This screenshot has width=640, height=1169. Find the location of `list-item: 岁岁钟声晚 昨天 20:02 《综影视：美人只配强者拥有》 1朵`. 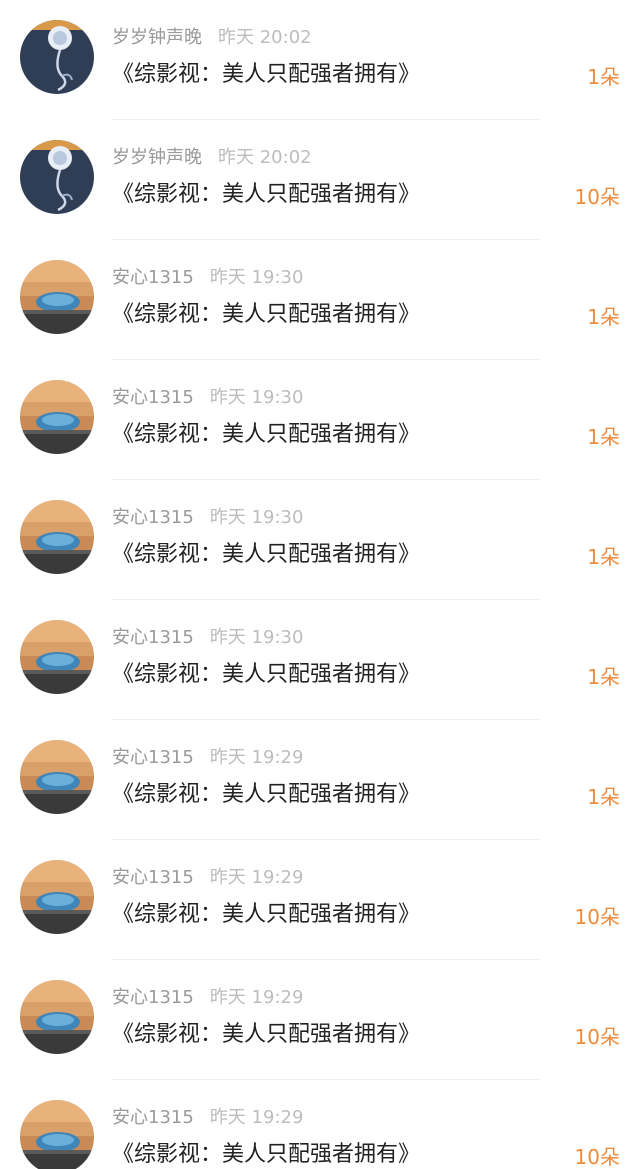

list-item: 岁岁钟声晚 昨天 20:02 《综影视：美人只配强者拥有》 1朵 is located at coordinates (320, 60).